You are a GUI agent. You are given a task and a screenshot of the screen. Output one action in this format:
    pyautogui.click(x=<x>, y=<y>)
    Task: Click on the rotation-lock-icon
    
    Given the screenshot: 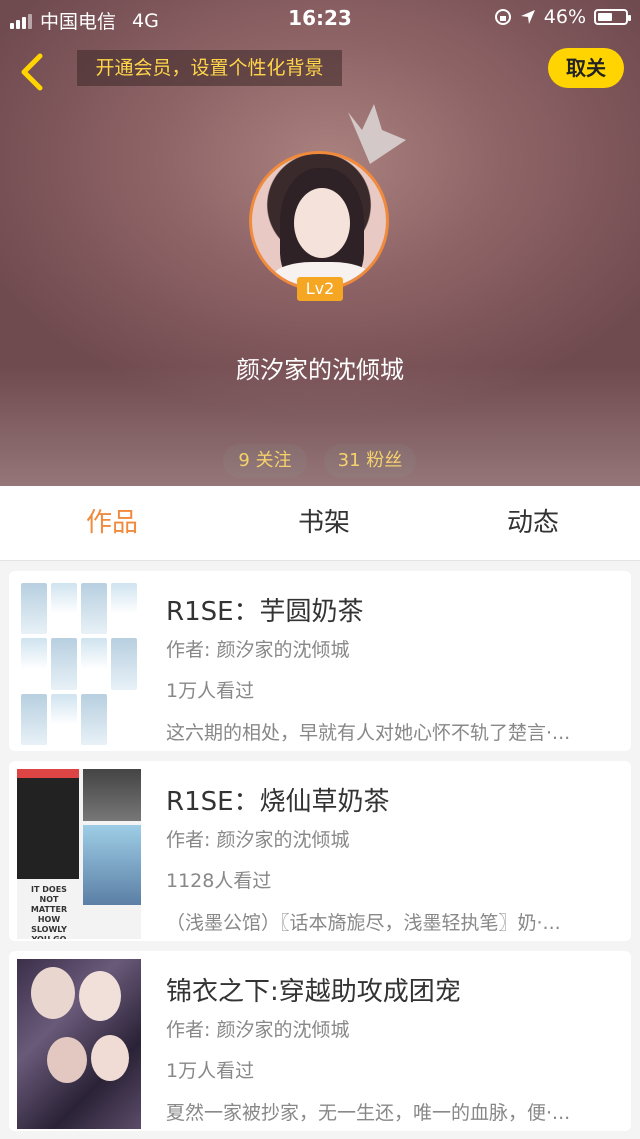 What is the action you would take?
    pyautogui.click(x=502, y=17)
    